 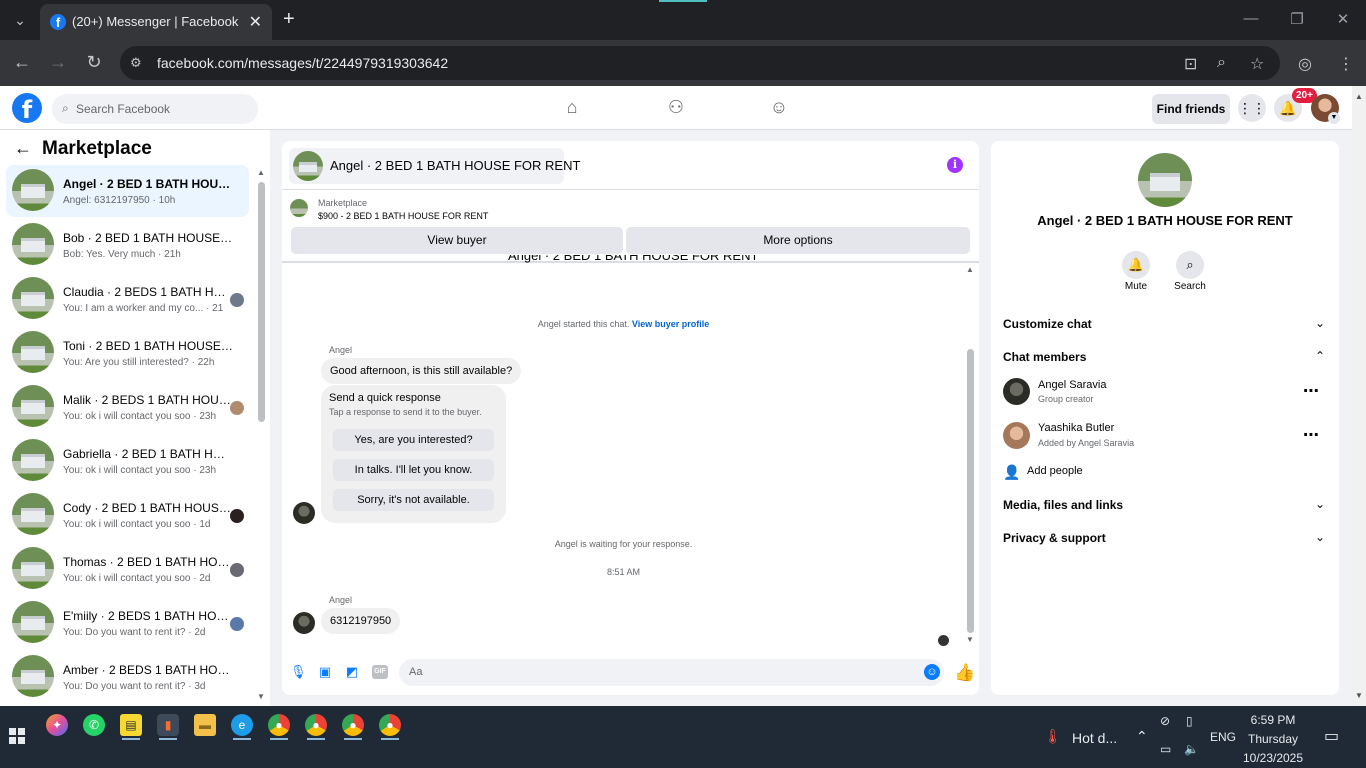 What do you see at coordinates (131, 725) in the screenshot?
I see `sticky-notes-icon: ▤` at bounding box center [131, 725].